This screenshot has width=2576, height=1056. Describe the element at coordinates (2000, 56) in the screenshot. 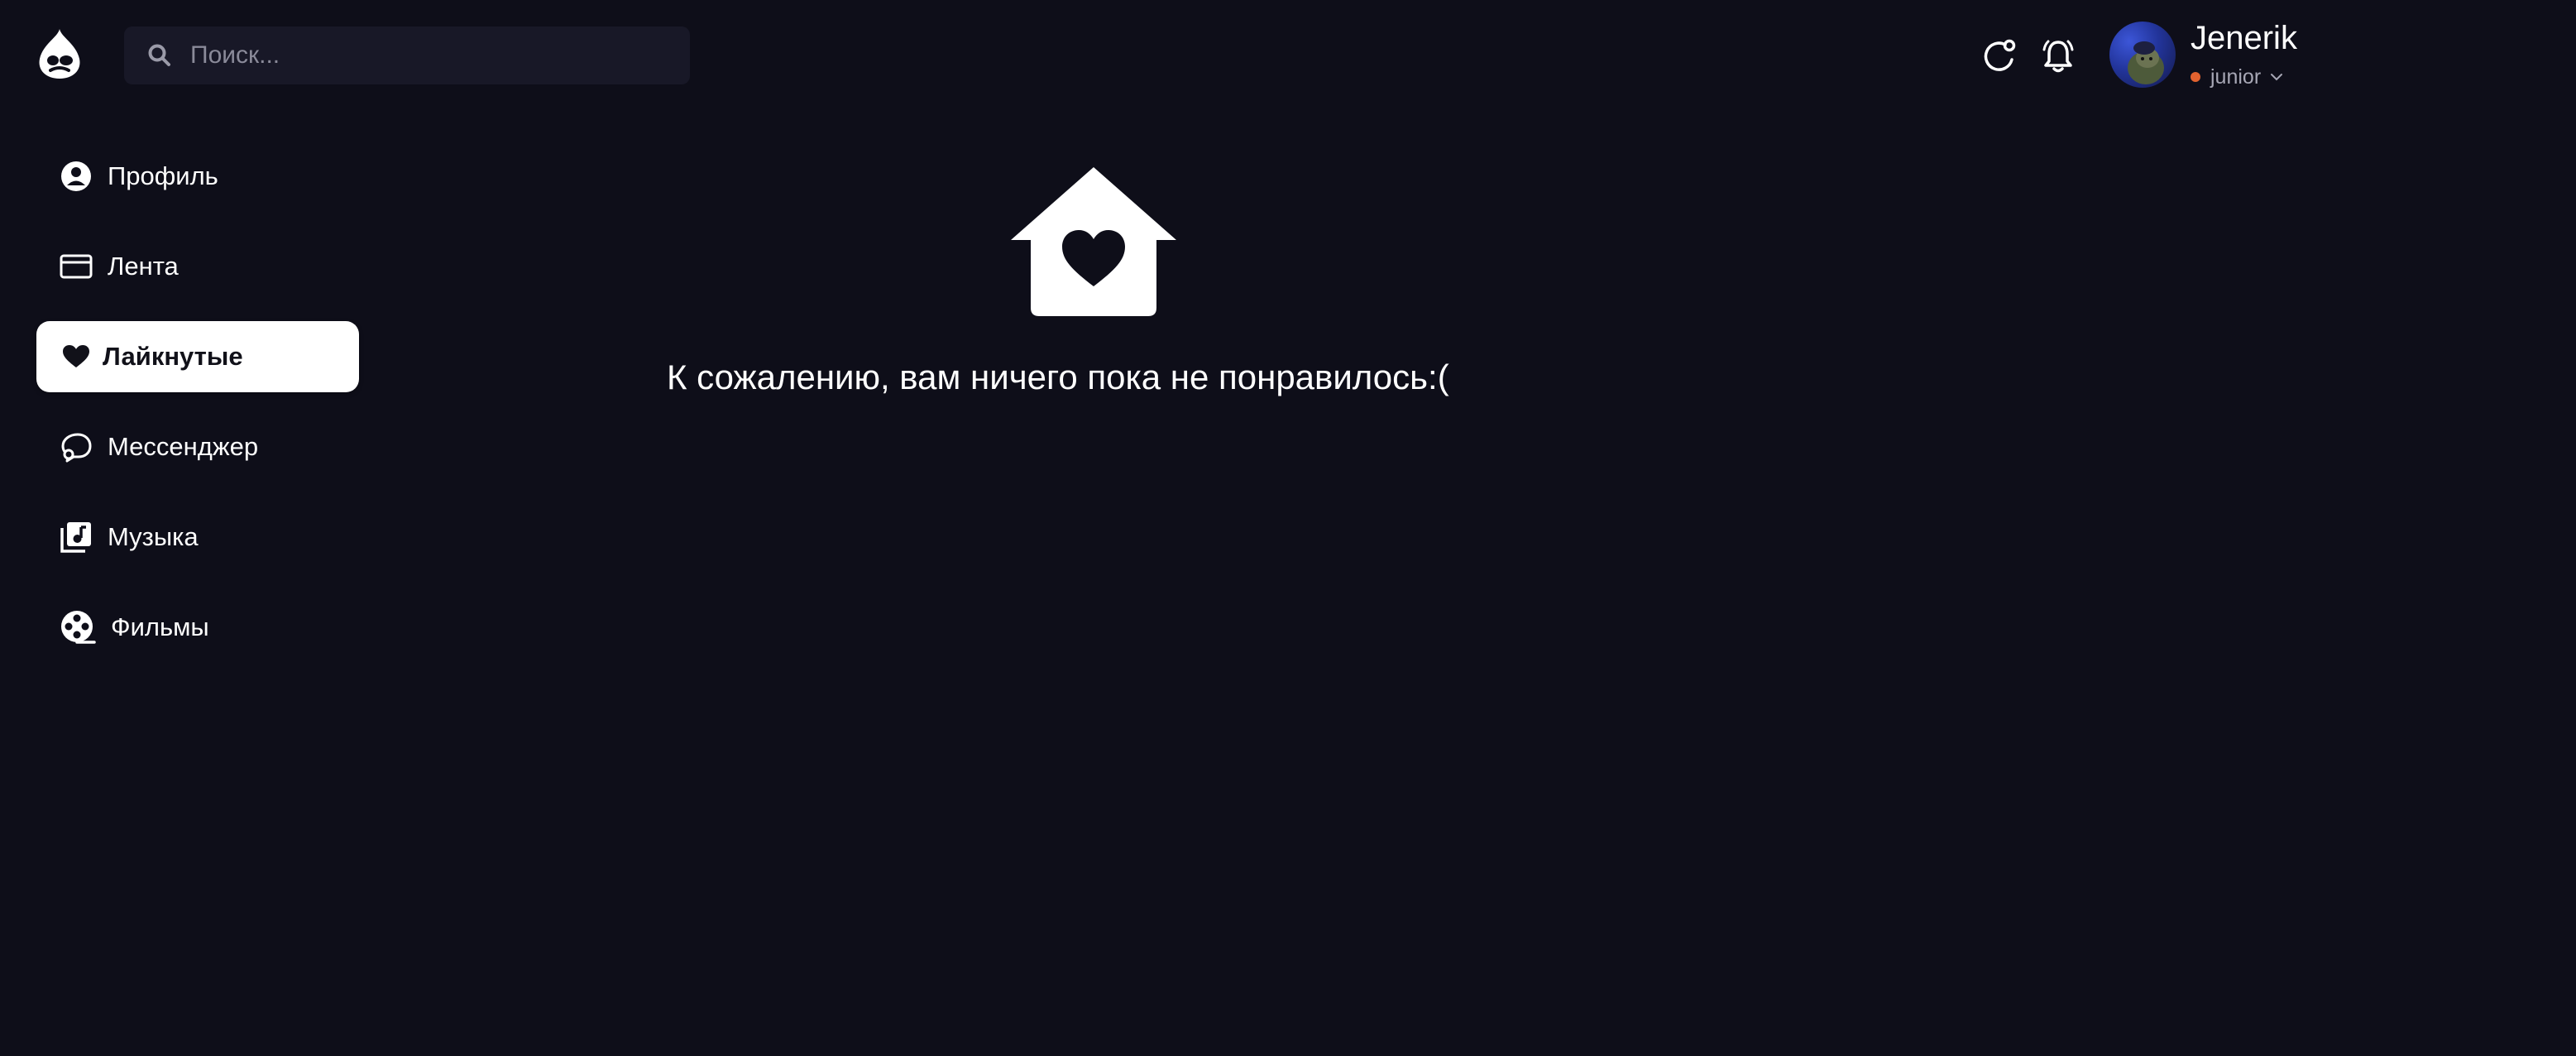

I see `refresh-icon` at that location.